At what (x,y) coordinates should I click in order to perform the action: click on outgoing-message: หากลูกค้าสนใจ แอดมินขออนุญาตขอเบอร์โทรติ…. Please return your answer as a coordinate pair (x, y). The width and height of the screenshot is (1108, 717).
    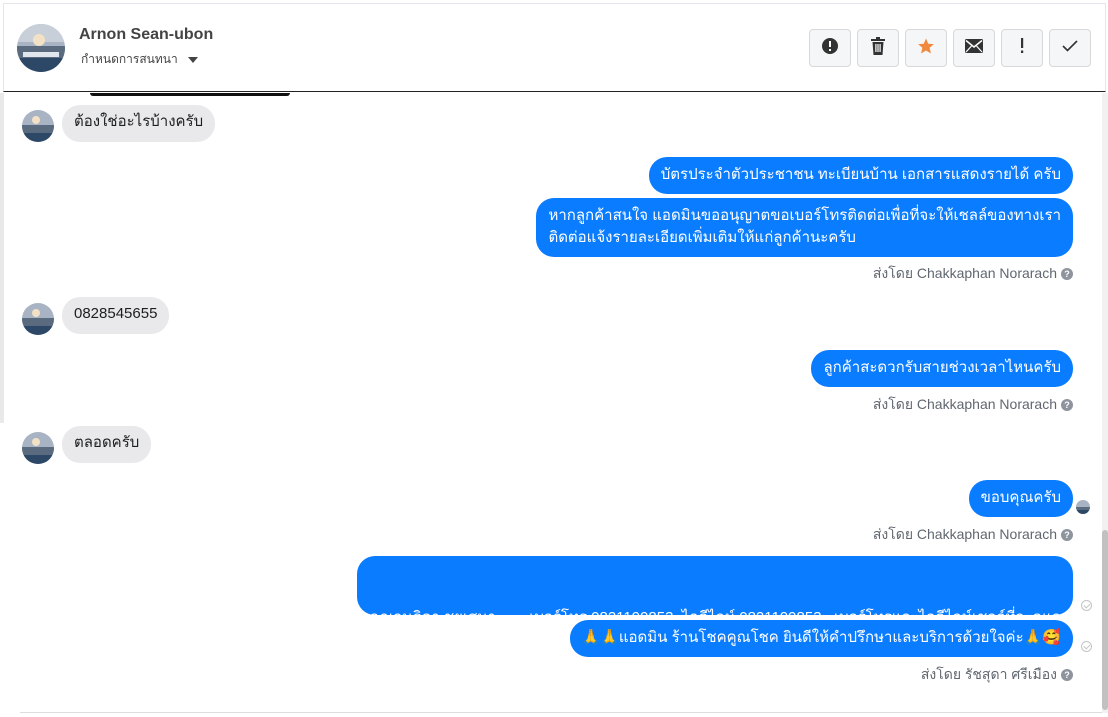
    Looking at the image, I should click on (804, 227).